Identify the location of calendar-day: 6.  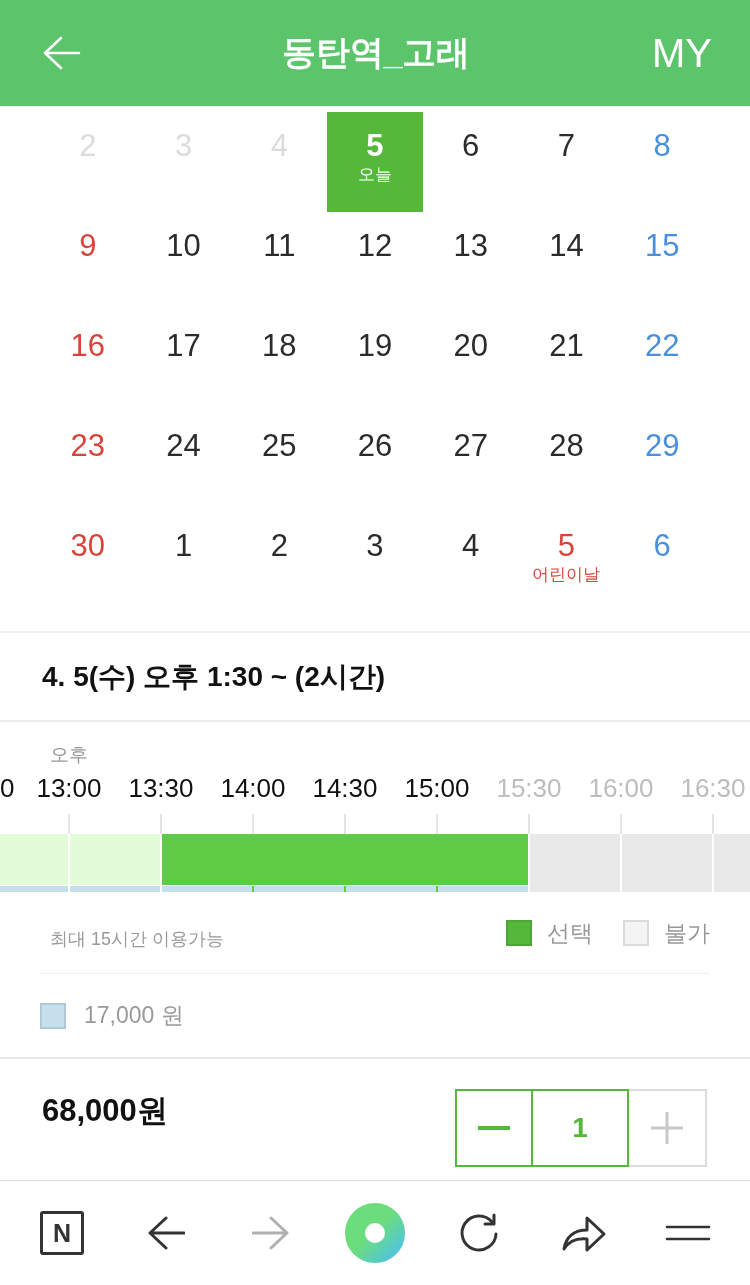
(470, 162).